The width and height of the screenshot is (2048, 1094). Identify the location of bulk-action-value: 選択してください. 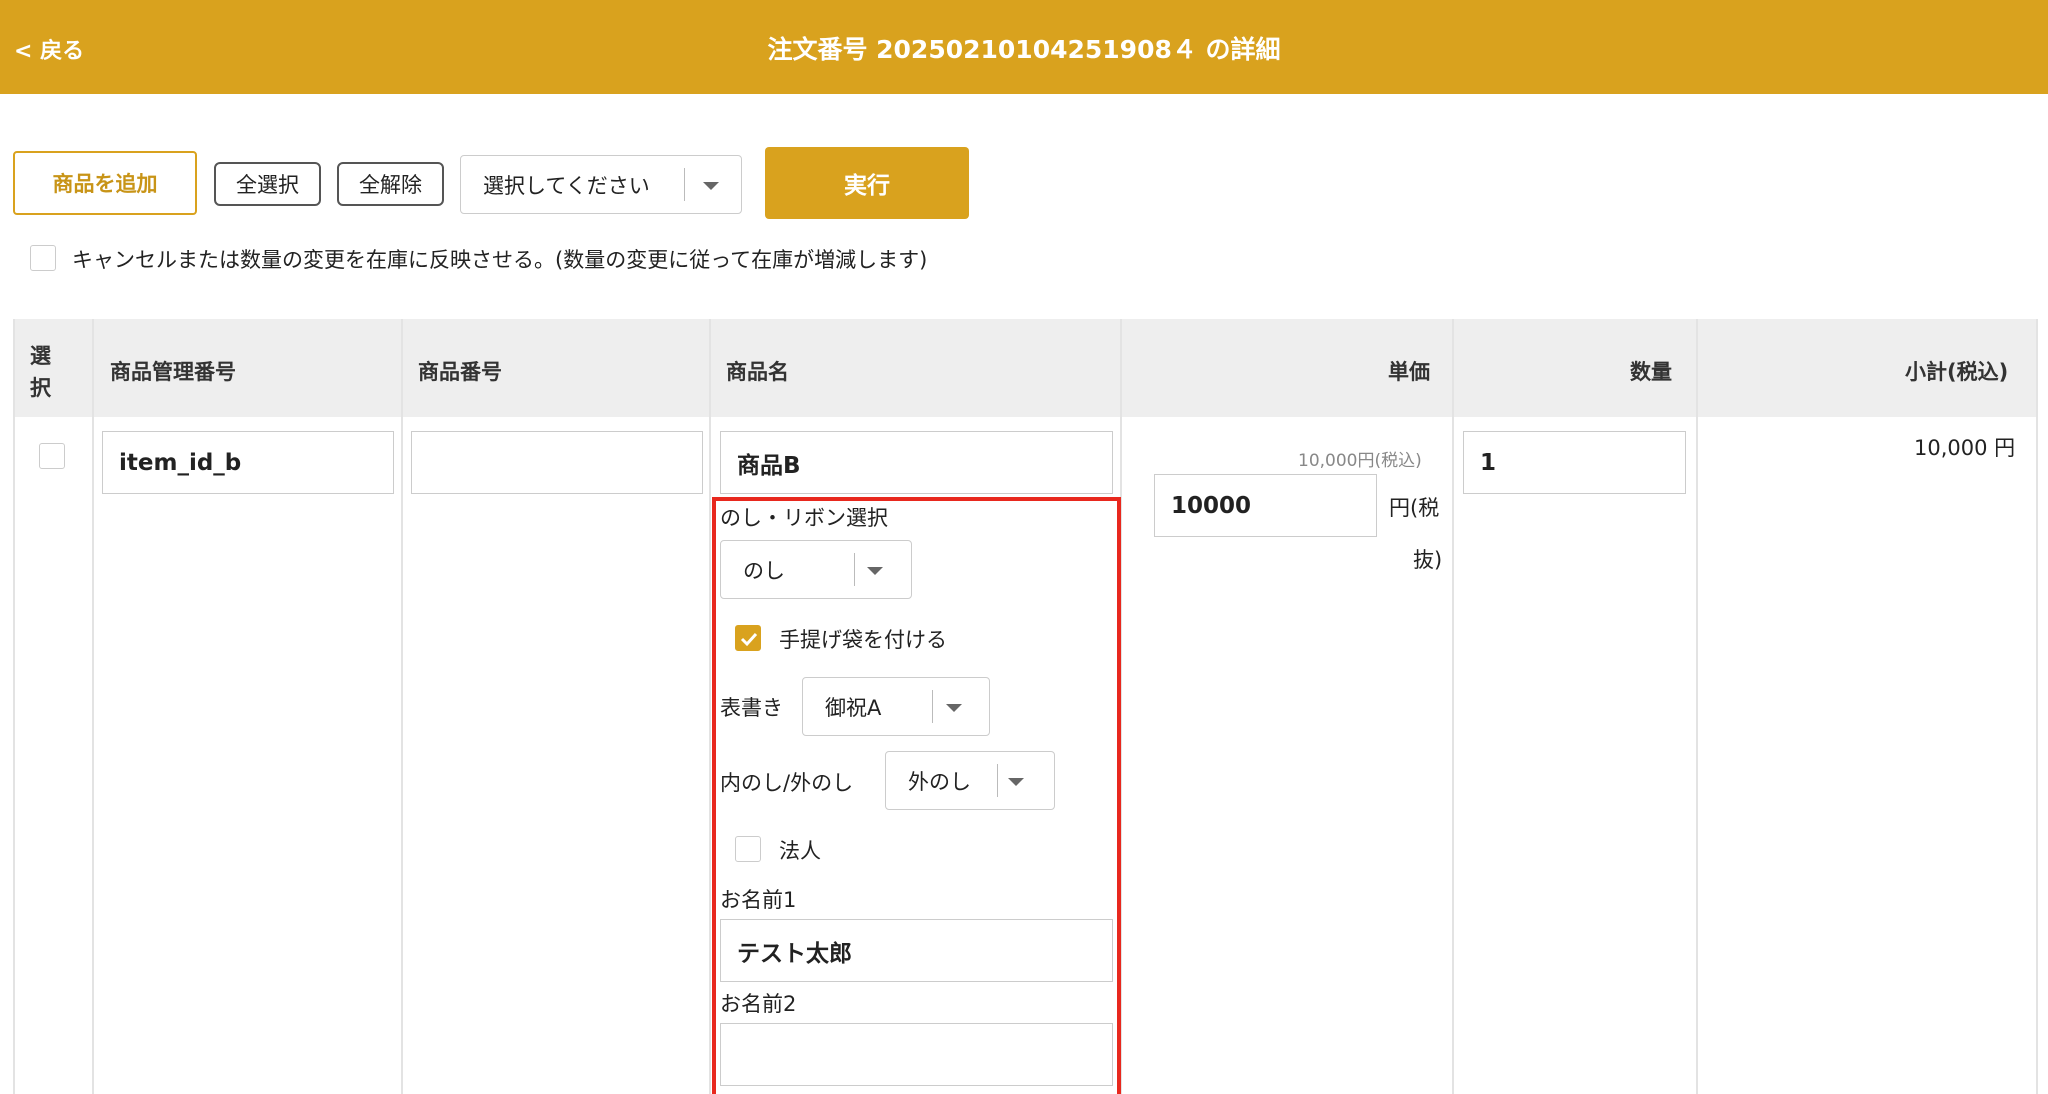
(566, 185).